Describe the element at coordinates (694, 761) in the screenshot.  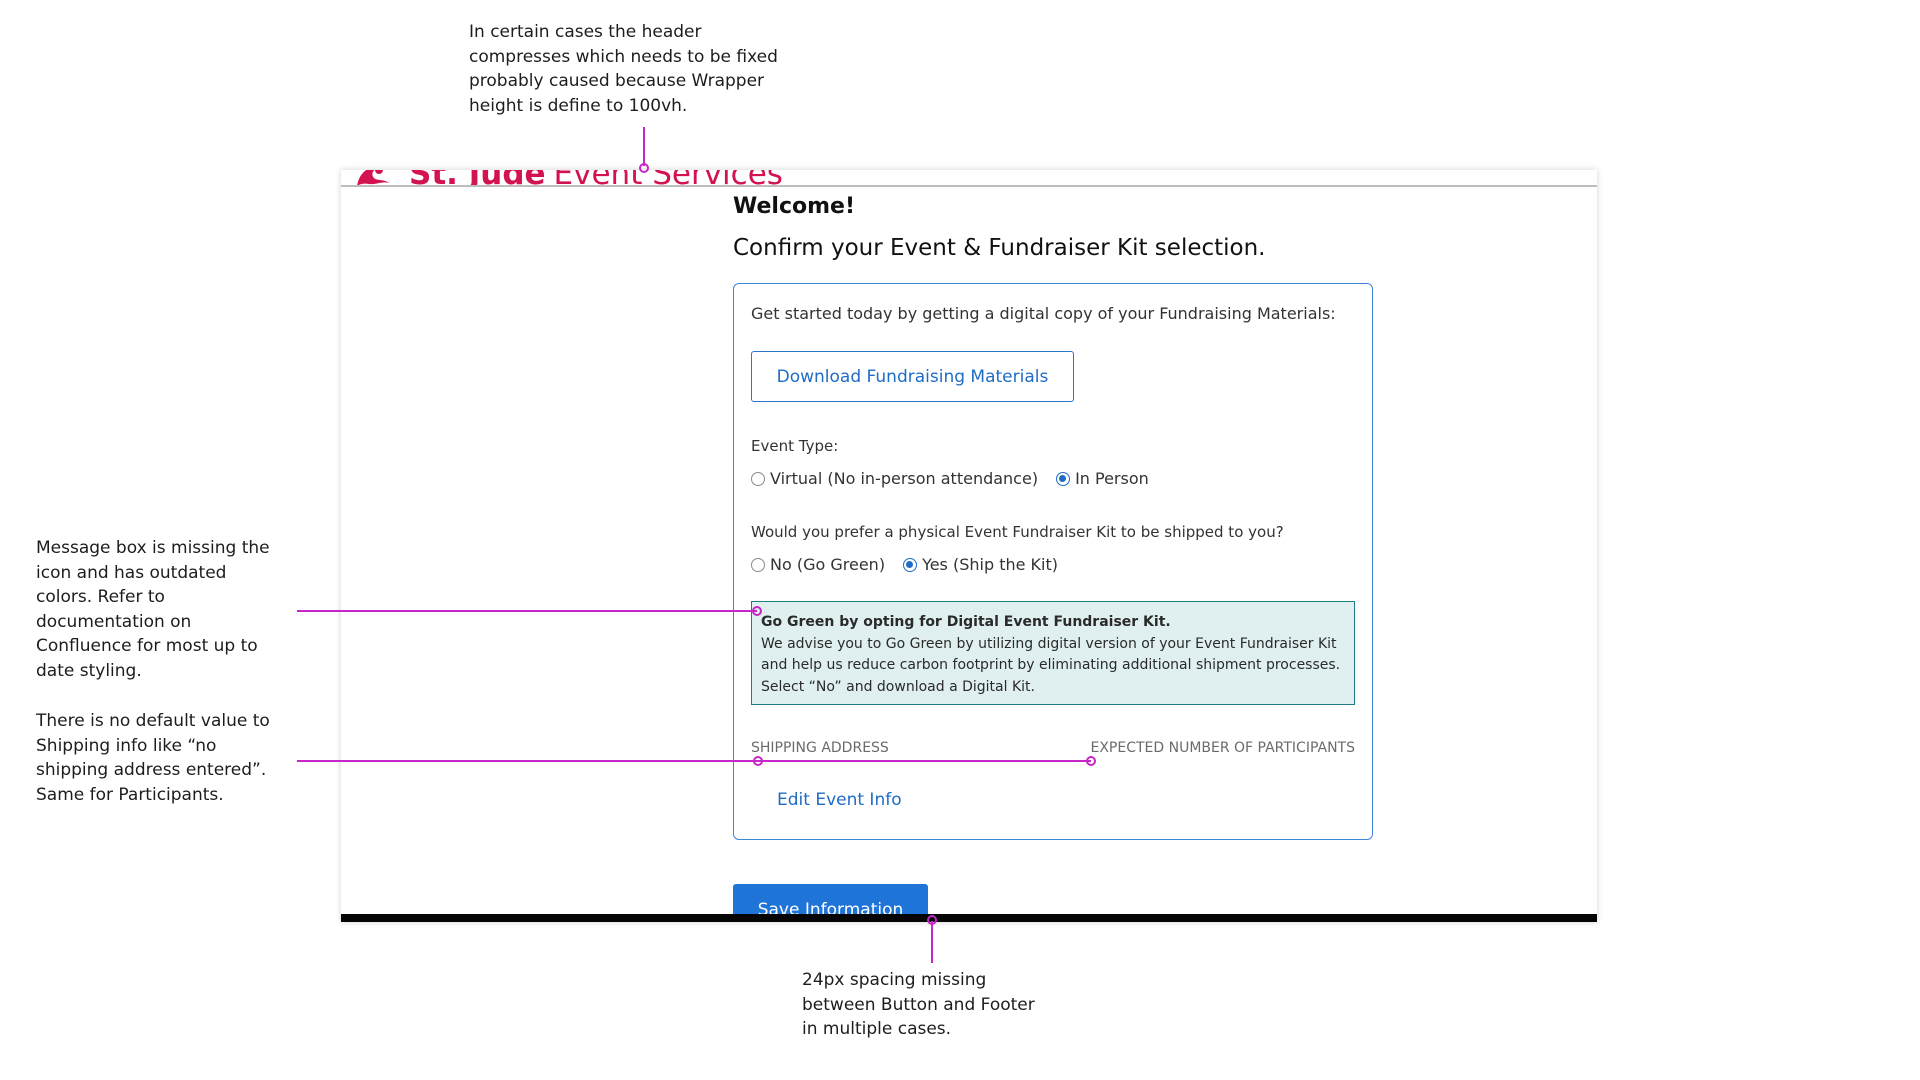
I see `annotation-line-shipping` at that location.